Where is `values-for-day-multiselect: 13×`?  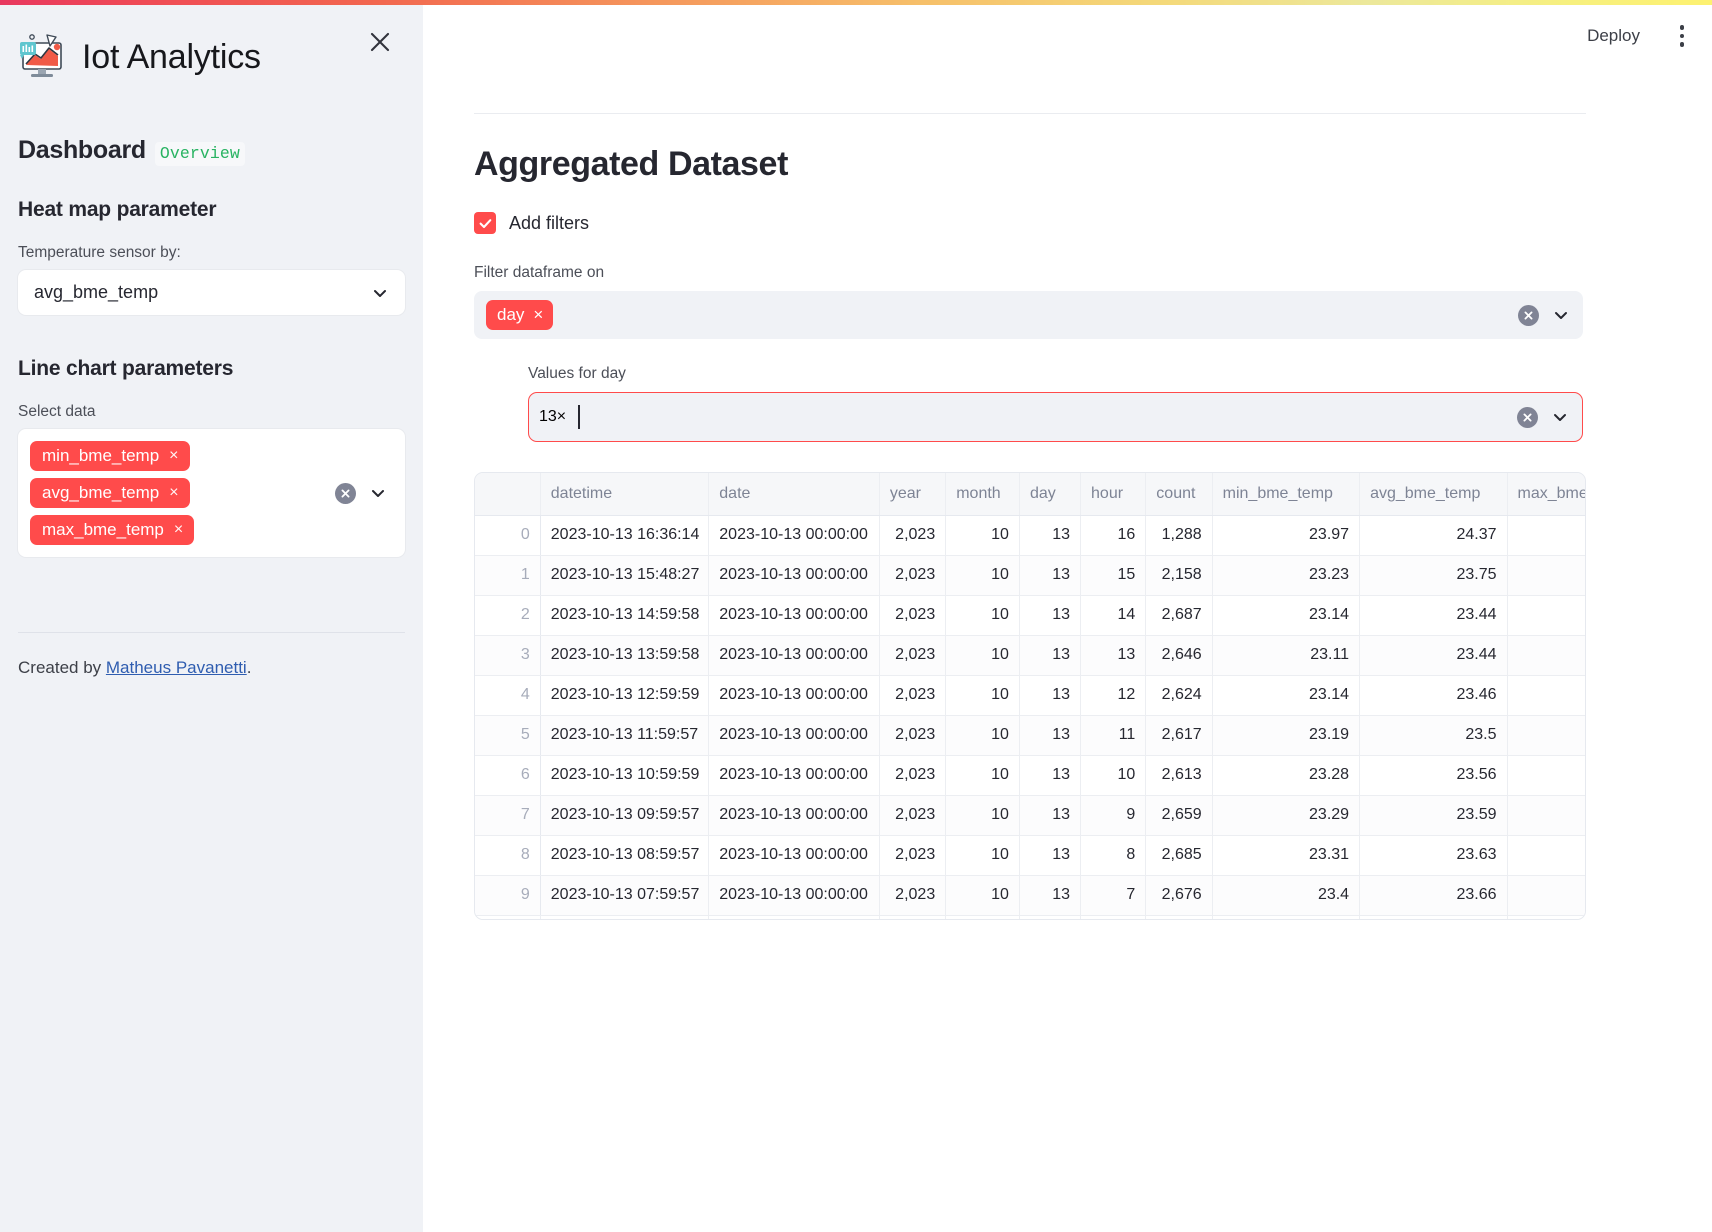
values-for-day-multiselect: 13× is located at coordinates (1055, 417).